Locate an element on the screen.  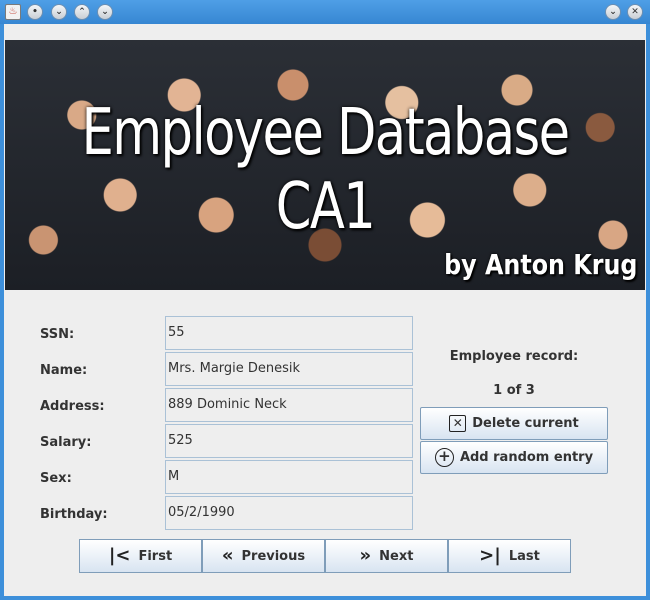
plus-circle-icon: + is located at coordinates (444, 457).